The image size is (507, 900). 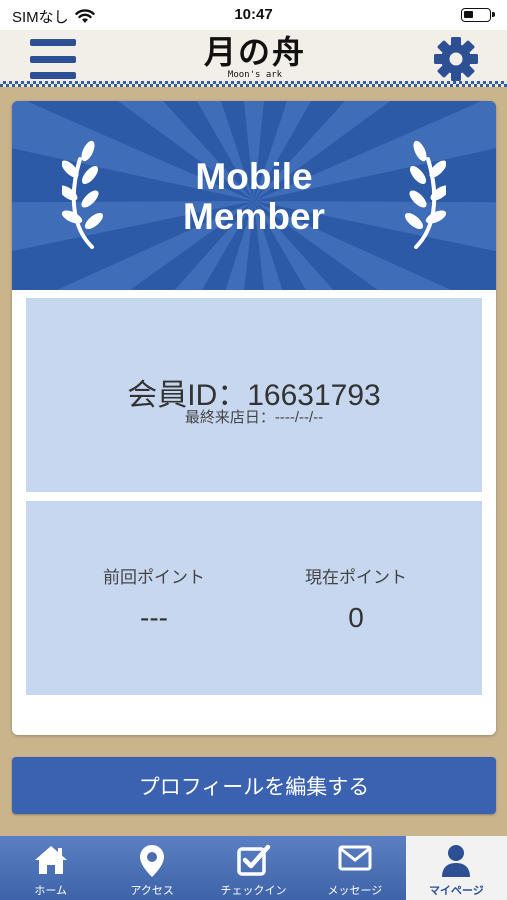 I want to click on tab-message-label: メッセージ, so click(x=355, y=890).